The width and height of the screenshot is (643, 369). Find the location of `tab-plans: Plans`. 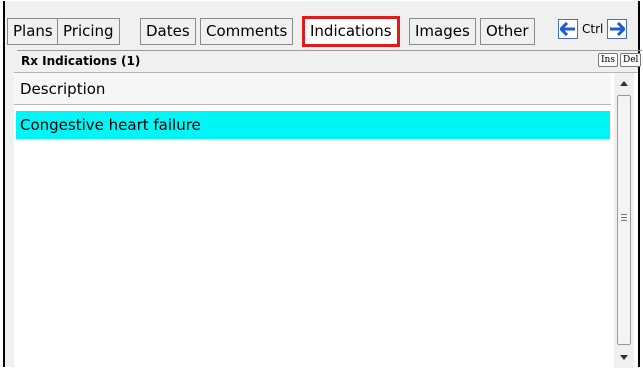

tab-plans: Plans is located at coordinates (33, 31).